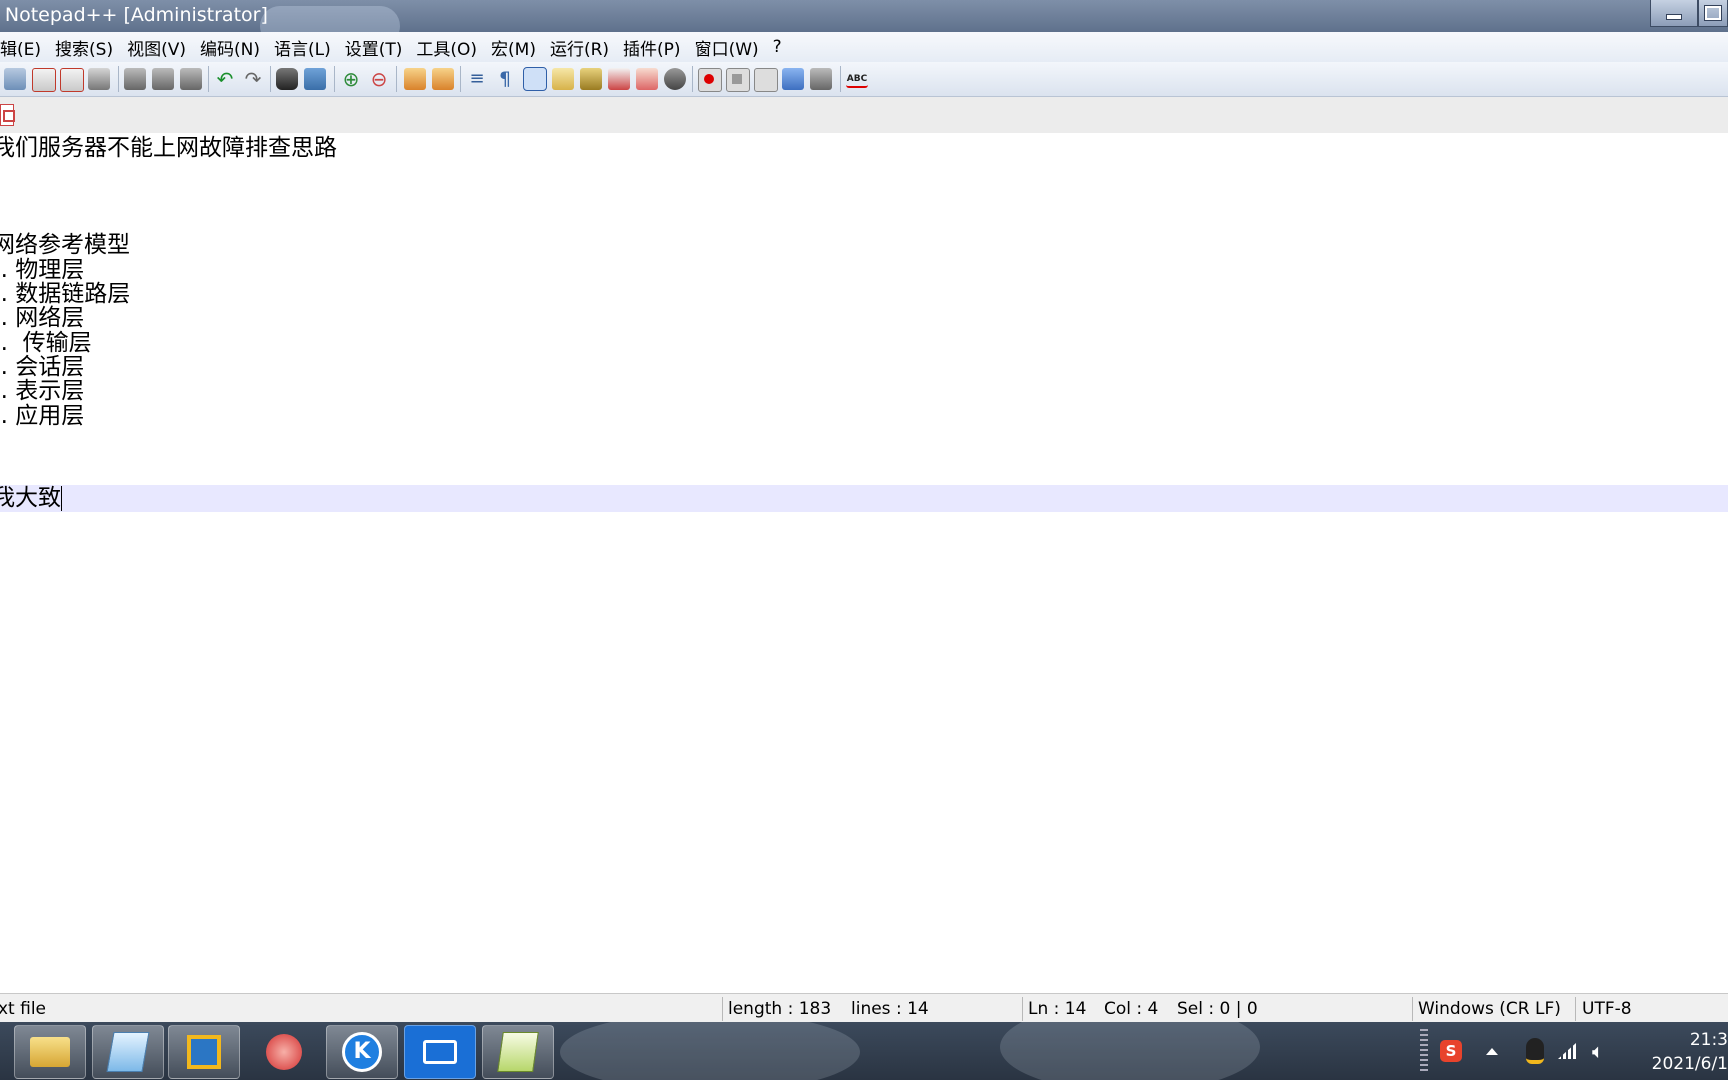  I want to click on title-bar: - Notepad++ [Administrator], so click(864, 16).